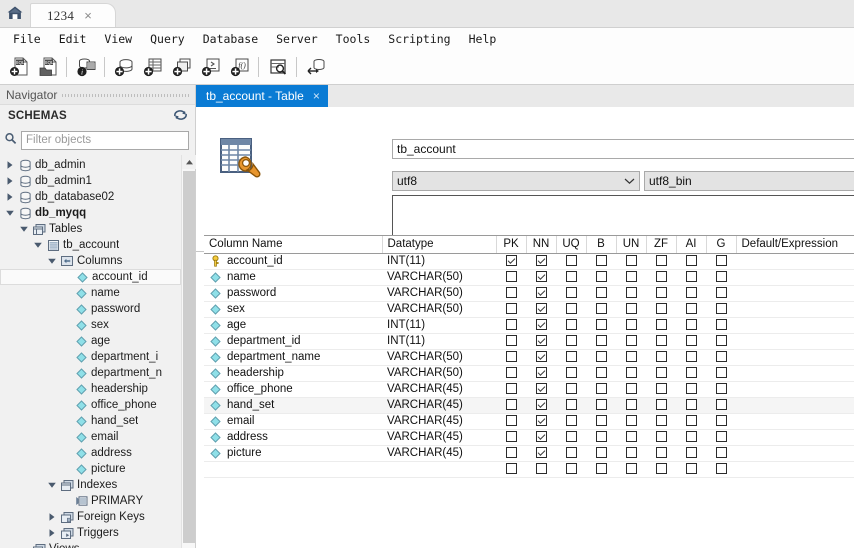 The image size is (854, 548). Describe the element at coordinates (315, 67) in the screenshot. I see `reconnect-dbms-button` at that location.